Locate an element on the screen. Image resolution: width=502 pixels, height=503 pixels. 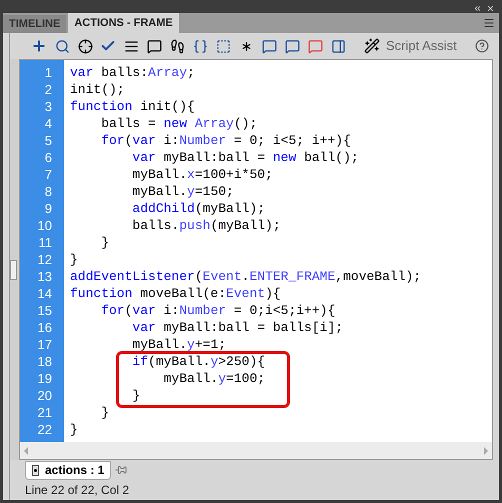
code-line: init(); is located at coordinates (97, 89).